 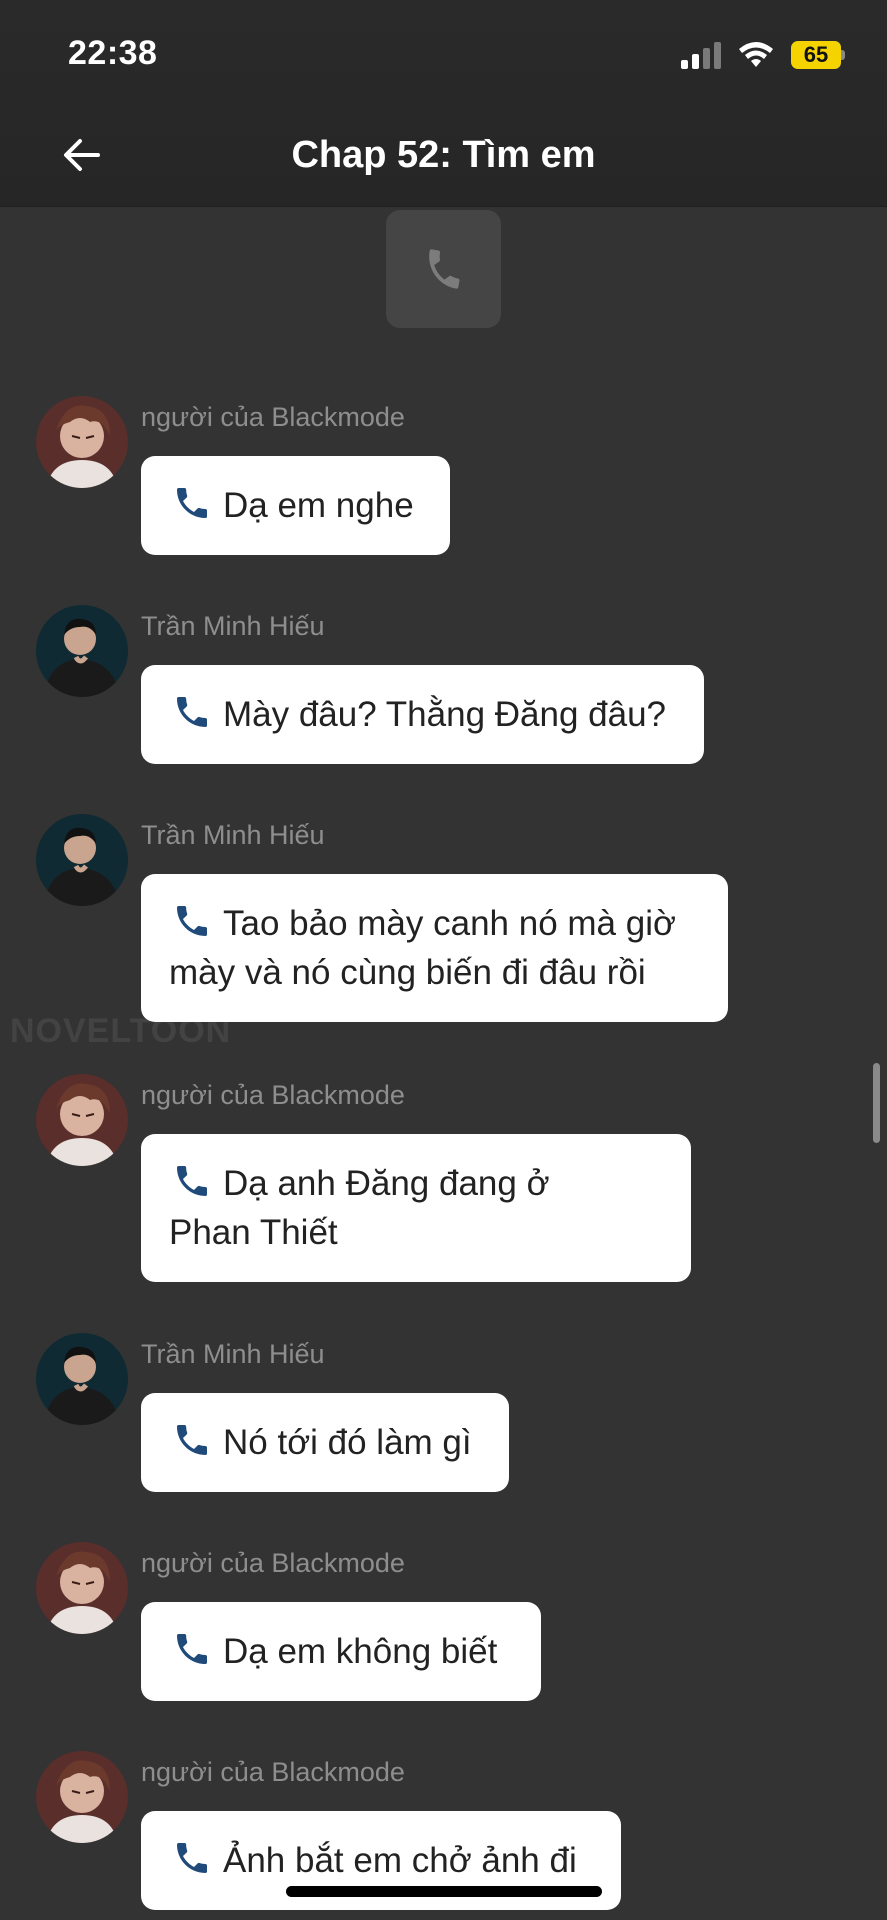 What do you see at coordinates (443, 103) in the screenshot?
I see `top-bar: 22:38 65 Chap 52: Tìm em` at bounding box center [443, 103].